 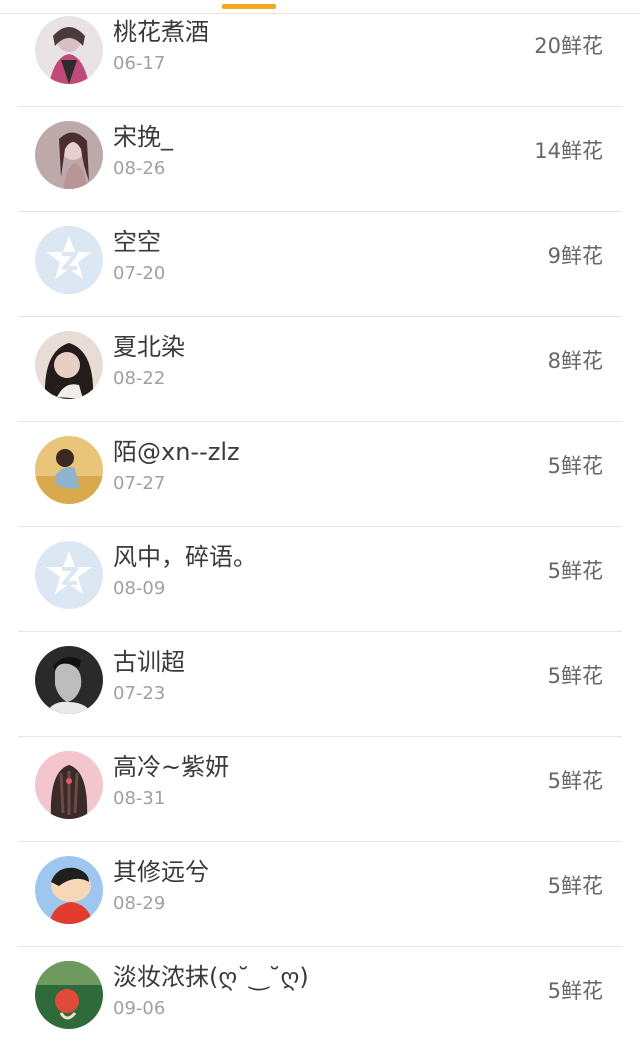 What do you see at coordinates (568, 151) in the screenshot?
I see `flower-count: 14鲜花` at bounding box center [568, 151].